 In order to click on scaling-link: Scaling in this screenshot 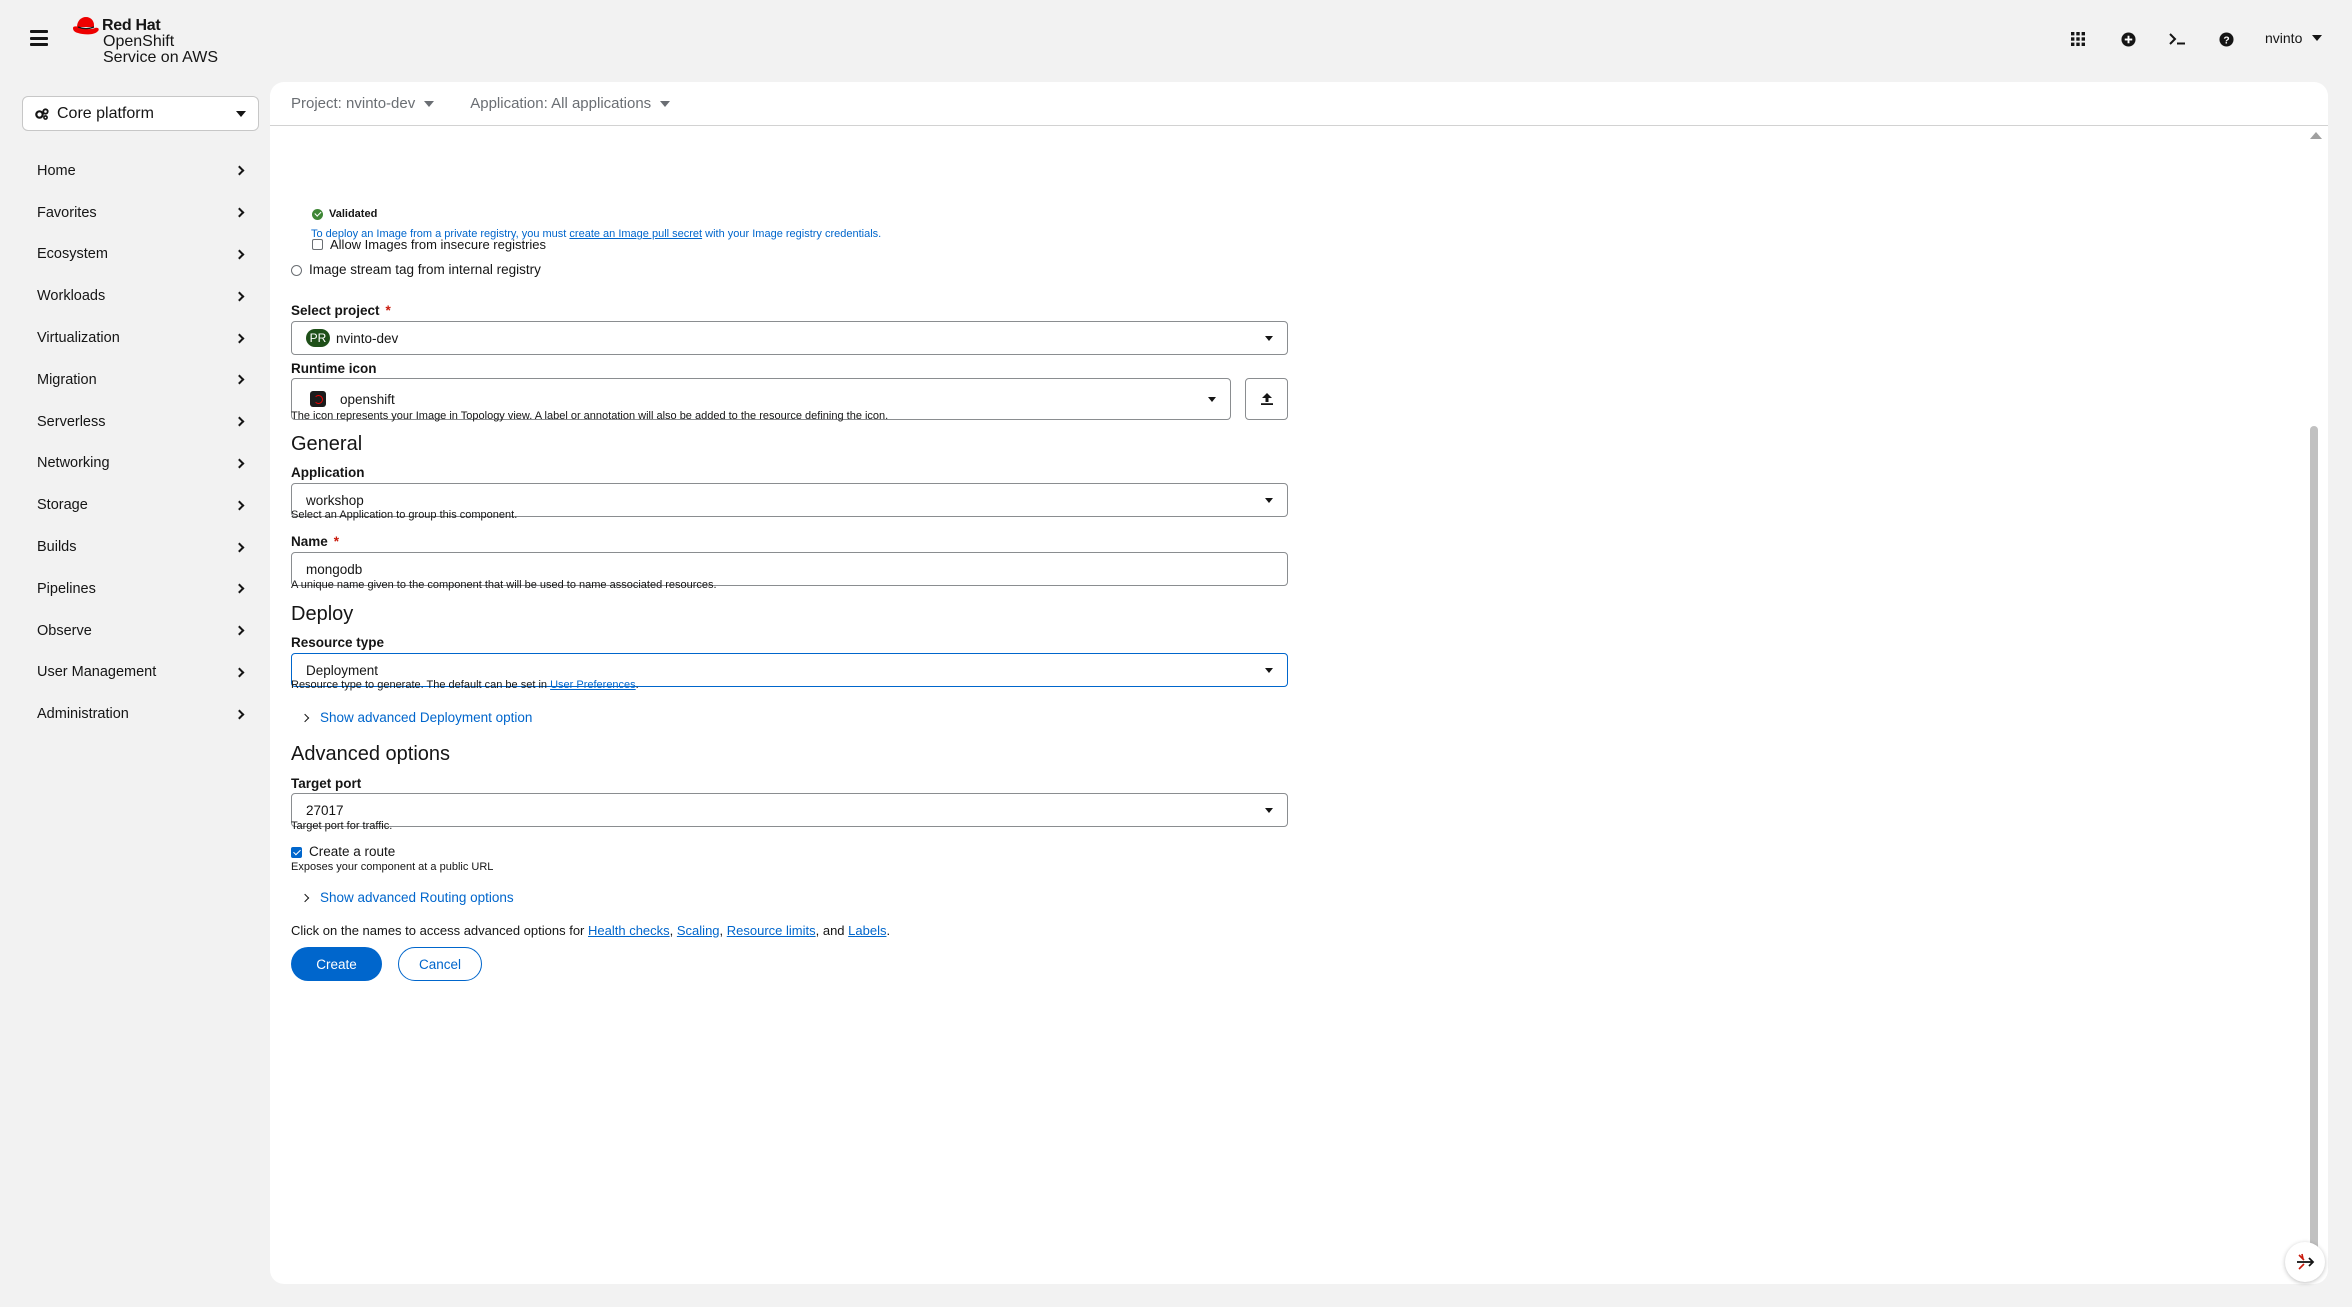, I will do `click(698, 930)`.